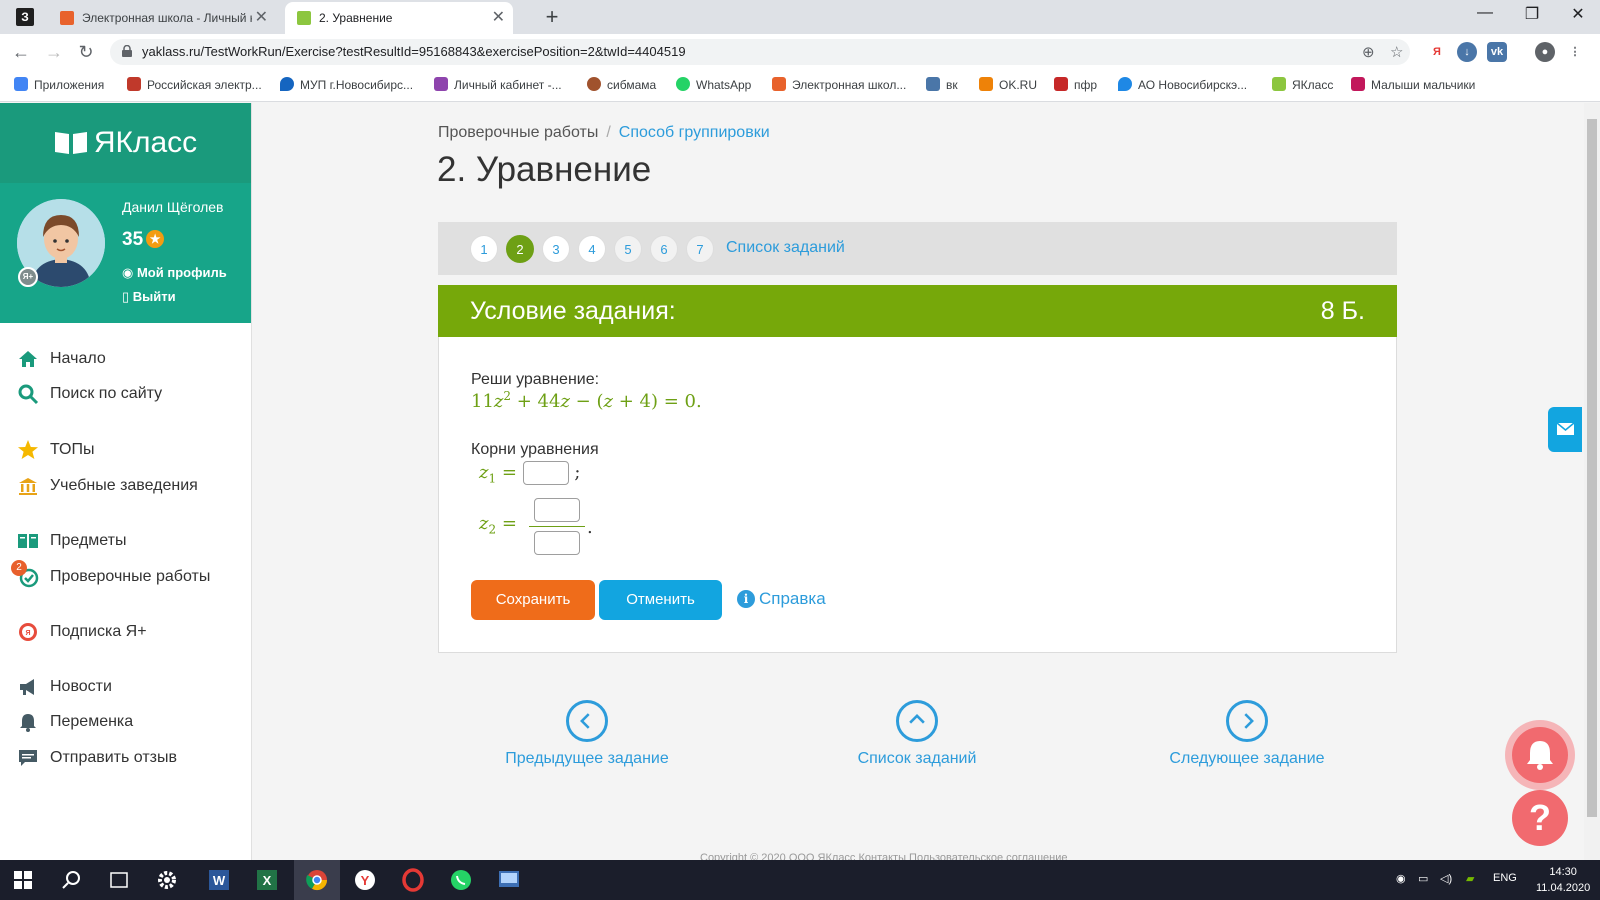 This screenshot has height=900, width=1600. I want to click on bookmark-yaklass: ЯКласс, so click(1302, 84).